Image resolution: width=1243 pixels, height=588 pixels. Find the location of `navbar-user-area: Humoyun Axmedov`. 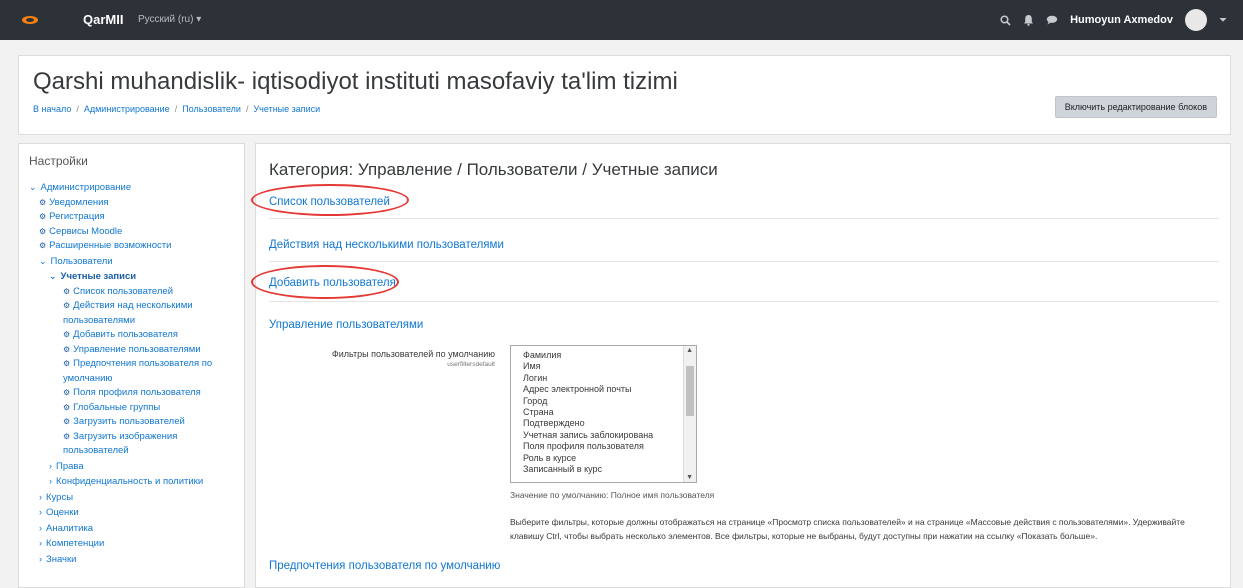

navbar-user-area: Humoyun Axmedov is located at coordinates (1113, 20).